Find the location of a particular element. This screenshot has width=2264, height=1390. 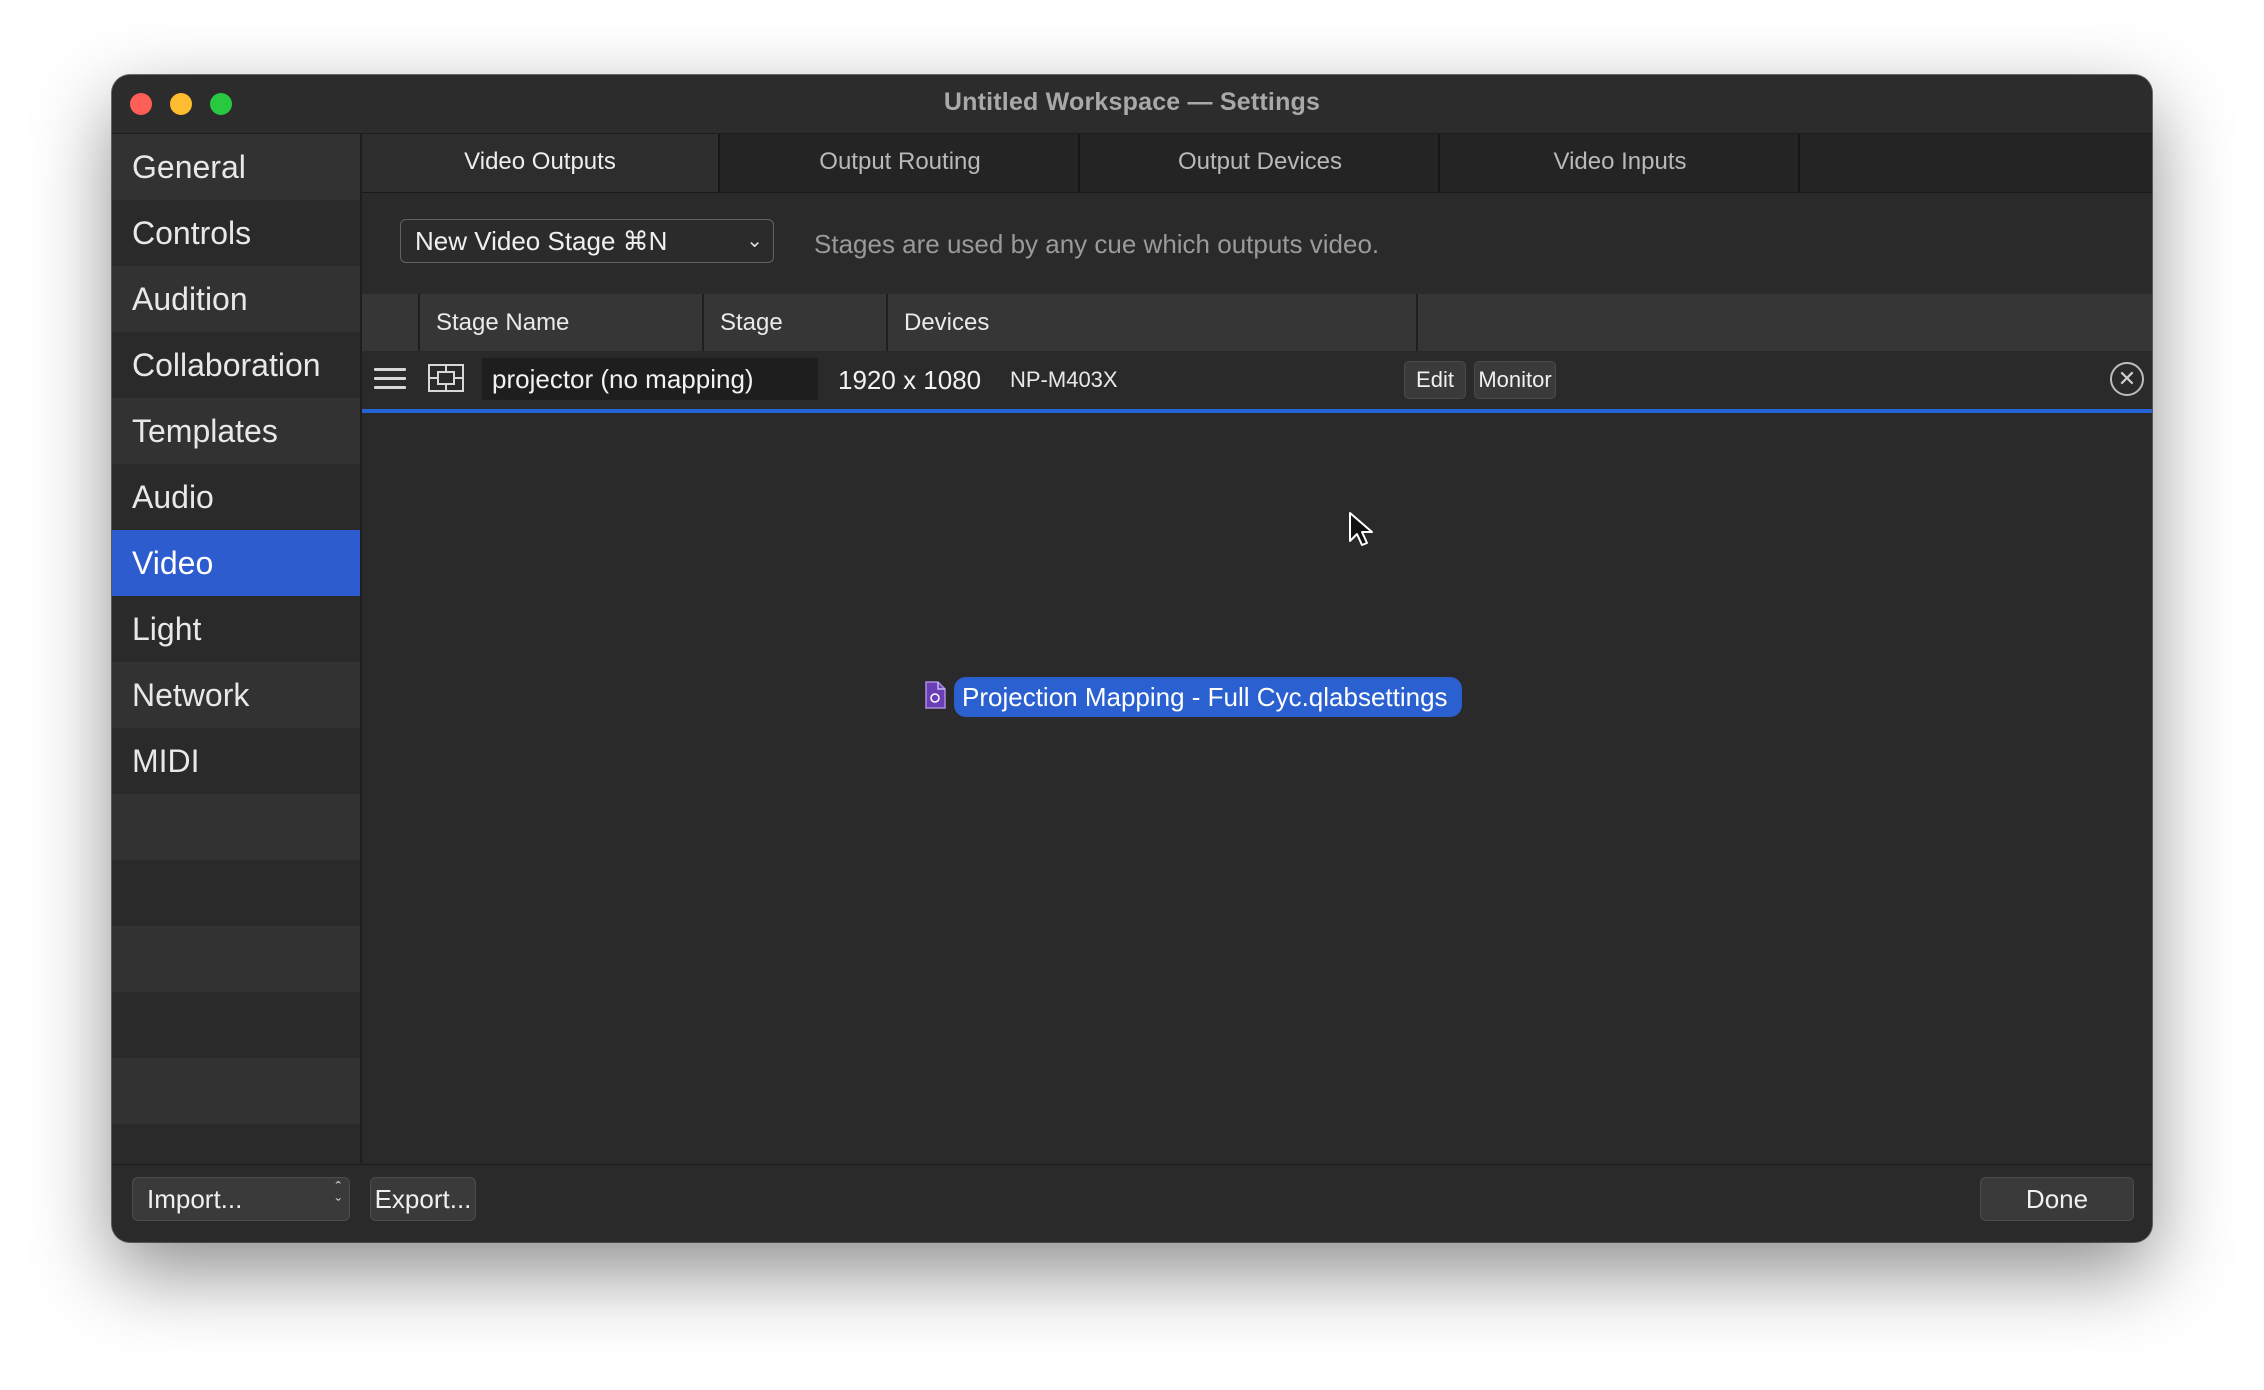

chevron-down-icon: ⌄ is located at coordinates (754, 241).